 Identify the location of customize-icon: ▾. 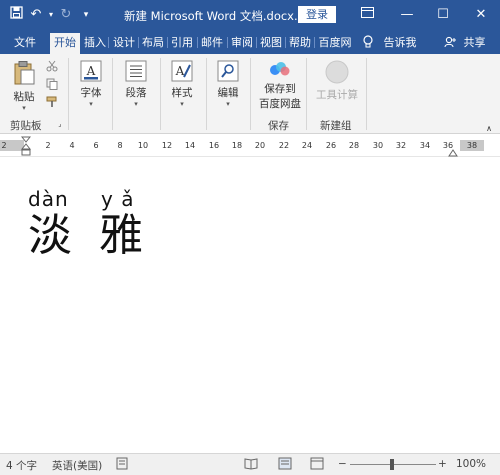
(86, 15).